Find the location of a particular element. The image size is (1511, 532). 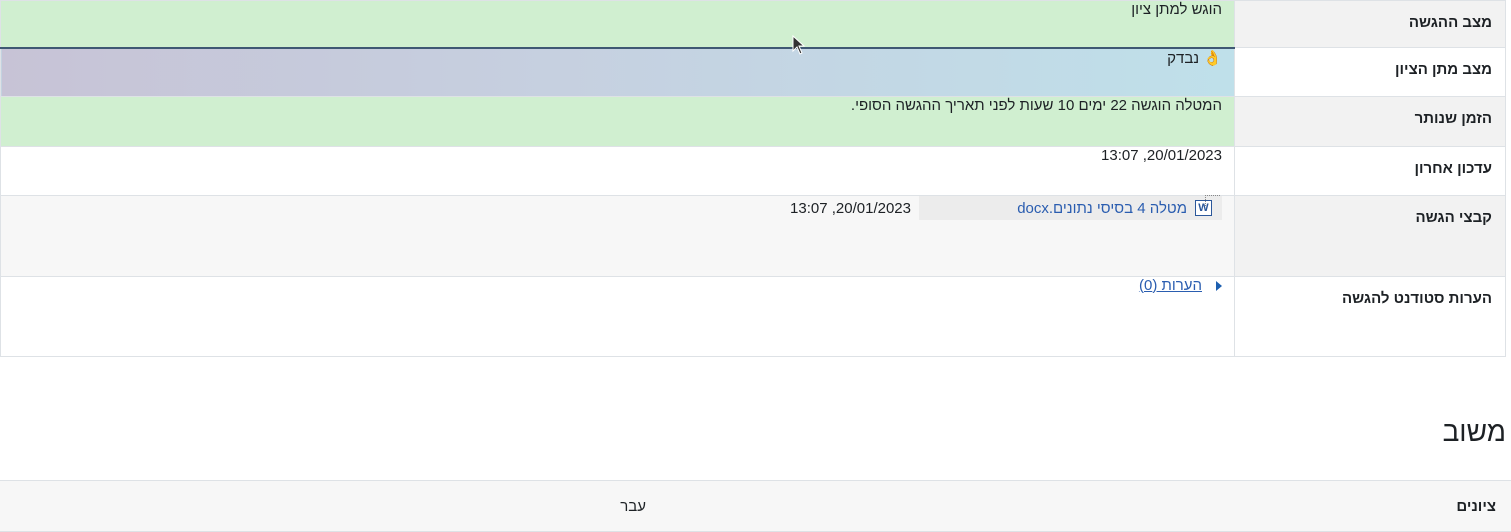

submission-status-label: מצב ההגשה is located at coordinates (1370, 24).